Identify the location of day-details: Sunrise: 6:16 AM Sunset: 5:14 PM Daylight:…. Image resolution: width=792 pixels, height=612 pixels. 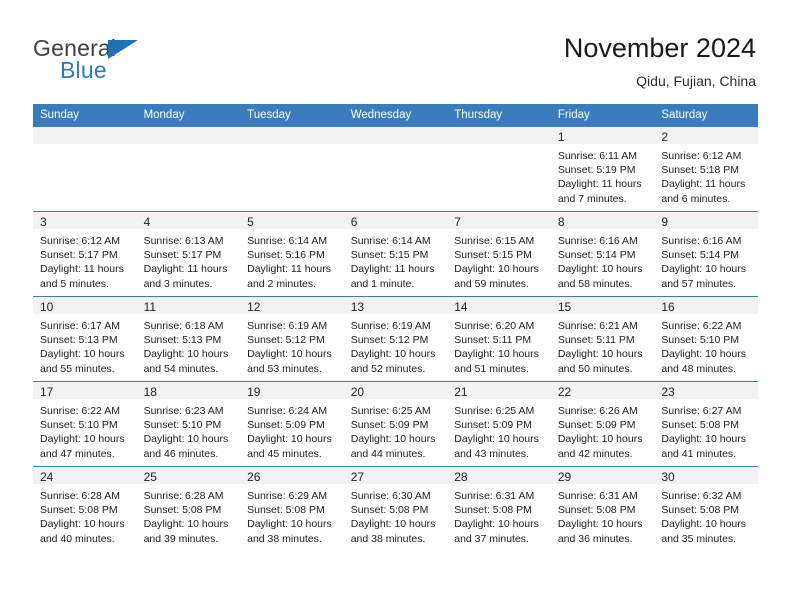
(706, 260).